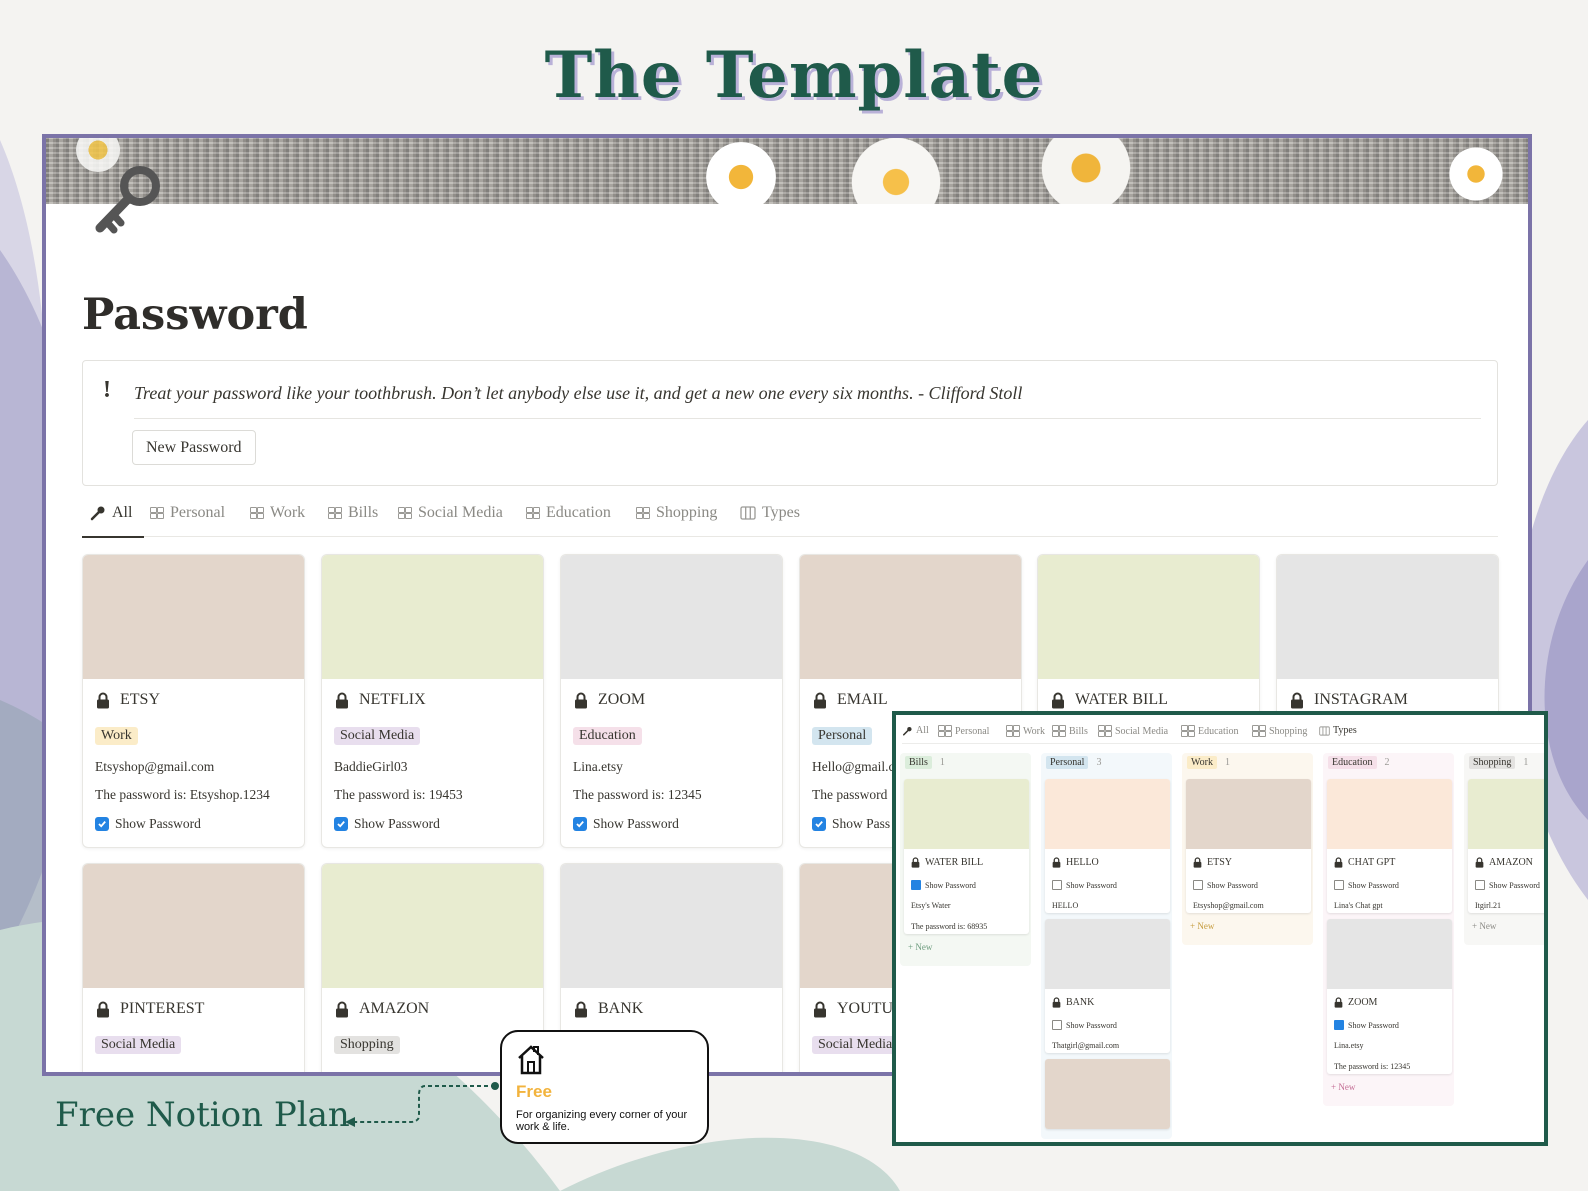 The image size is (1588, 1191). What do you see at coordinates (198, 512) in the screenshot?
I see `tab-label: Personal` at bounding box center [198, 512].